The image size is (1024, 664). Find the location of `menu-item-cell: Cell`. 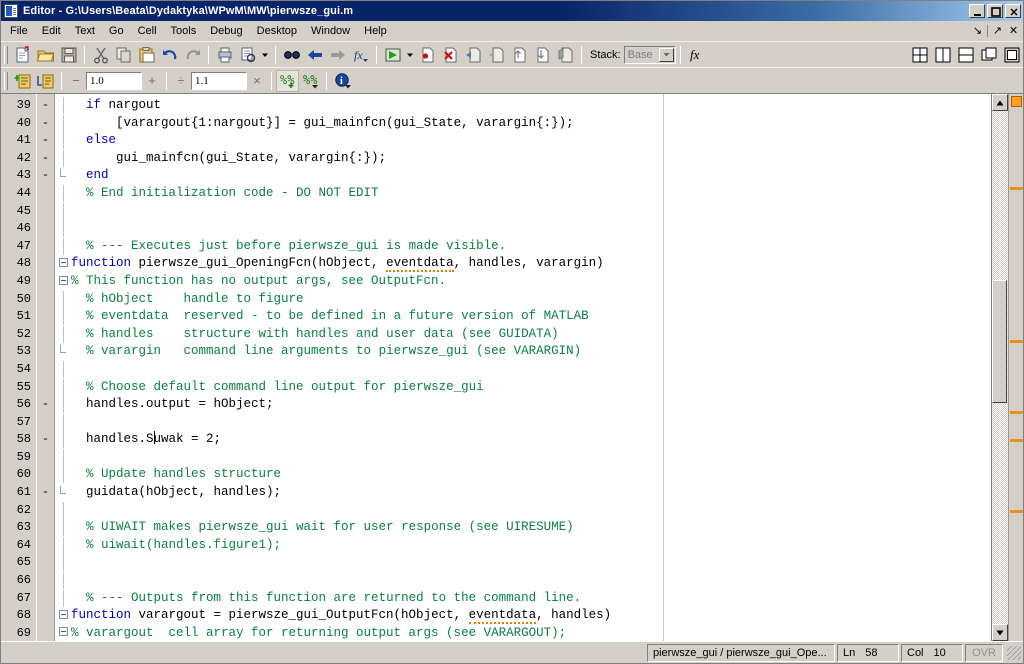

menu-item-cell: Cell is located at coordinates (147, 31).